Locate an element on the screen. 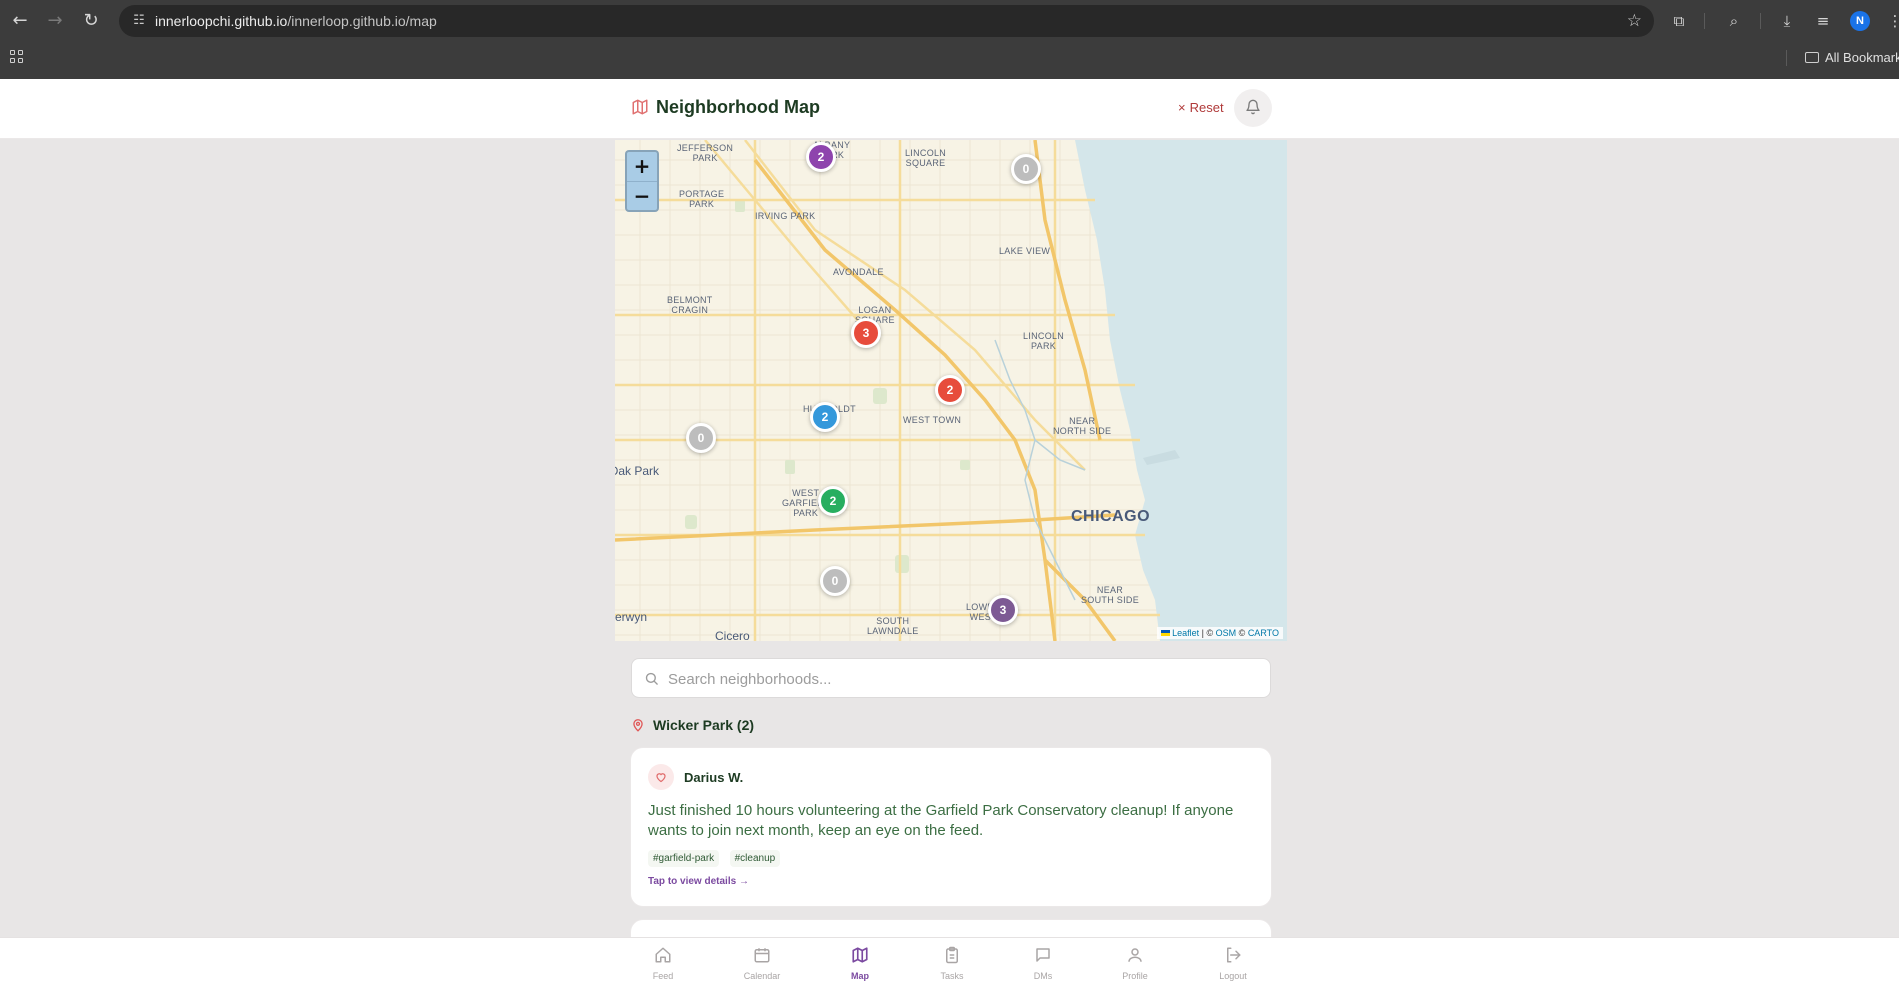 The image size is (1899, 987). nav-label: DMs is located at coordinates (1043, 976).